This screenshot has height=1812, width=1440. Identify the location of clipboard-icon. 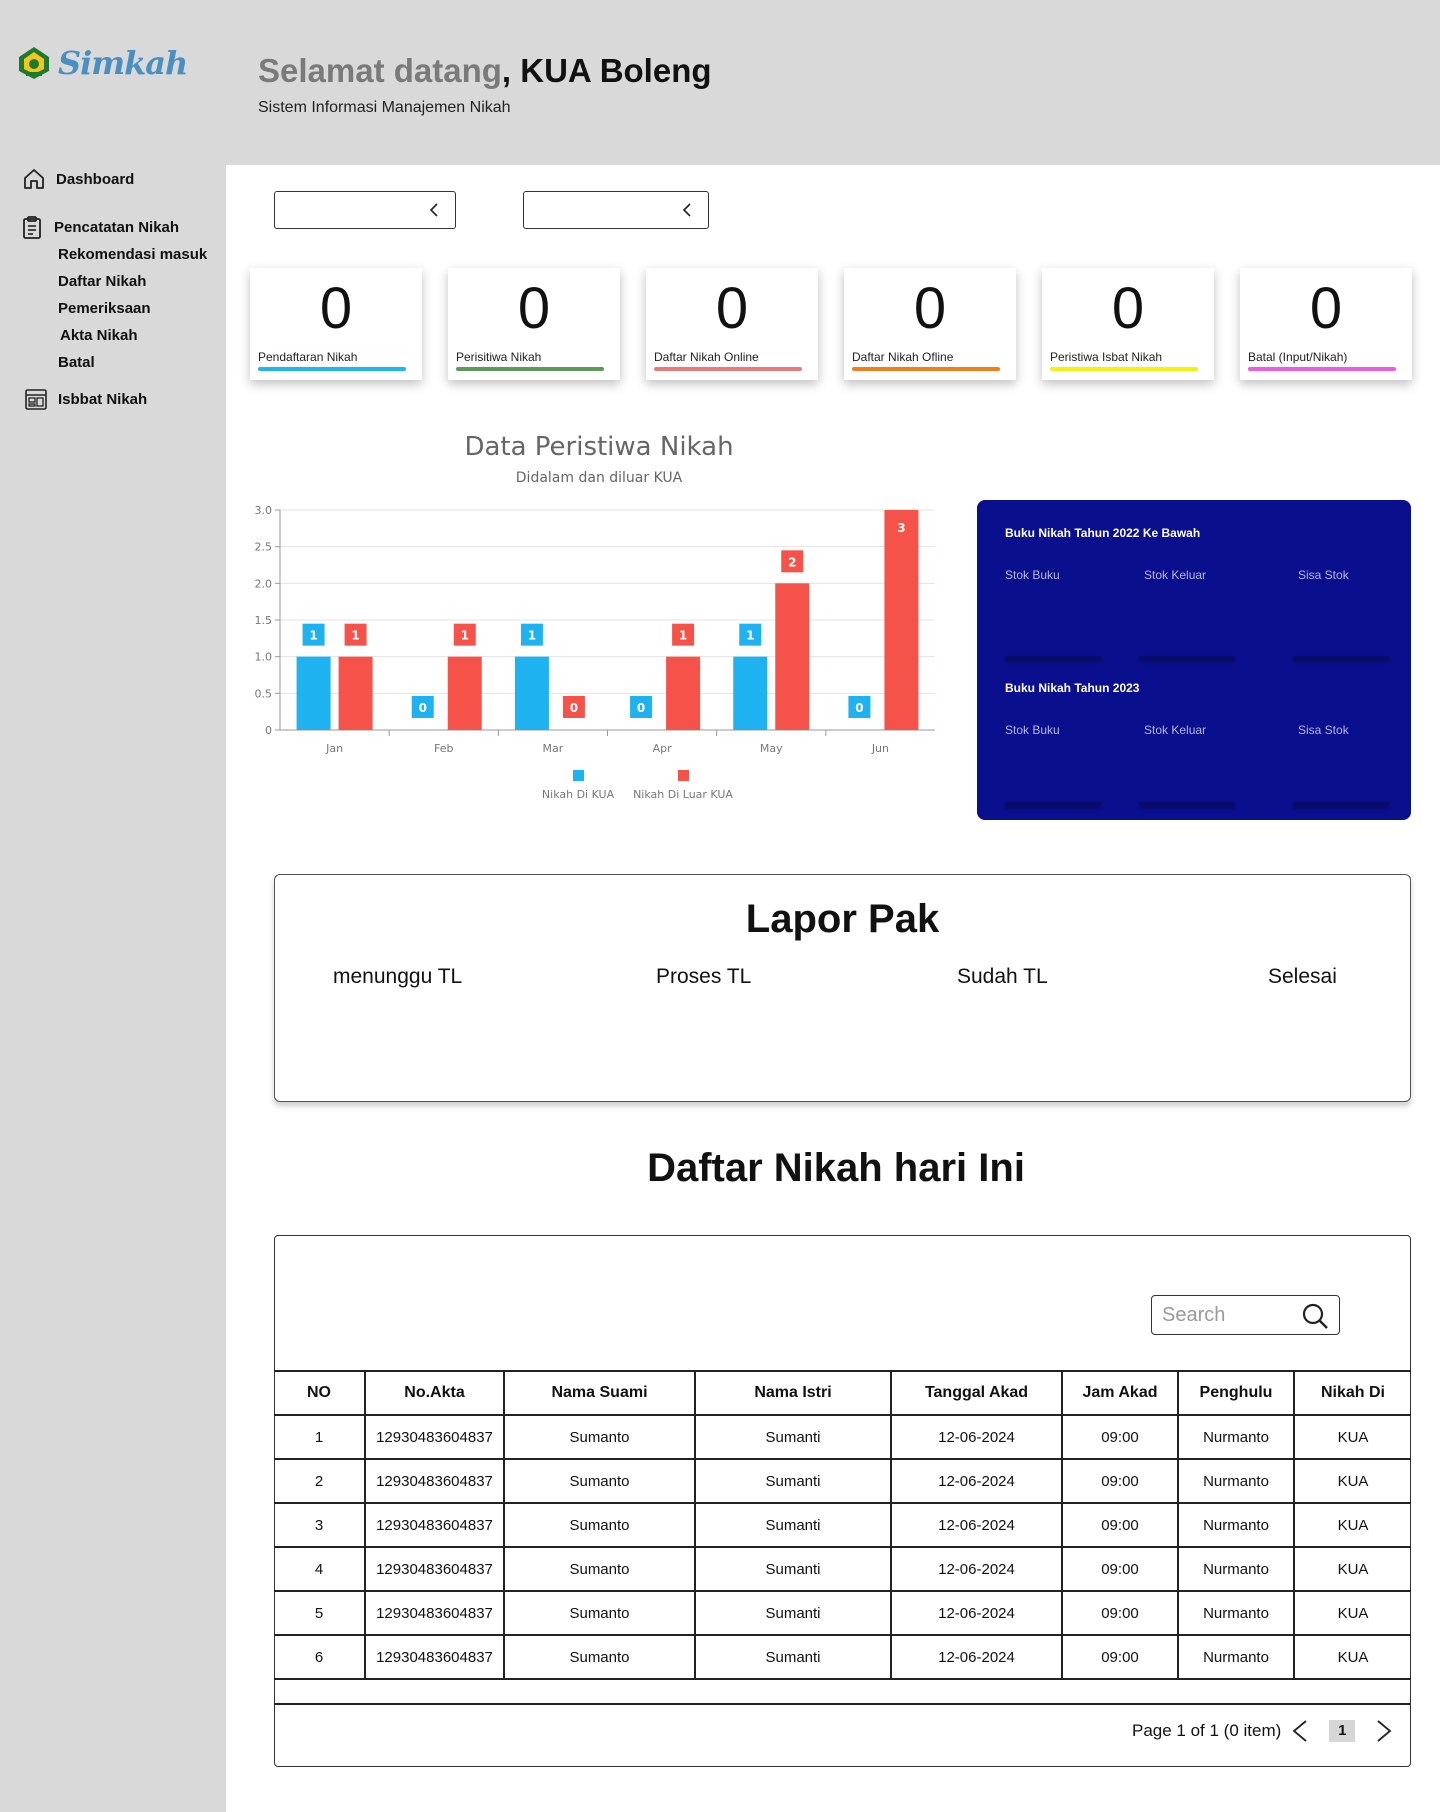
(32, 227).